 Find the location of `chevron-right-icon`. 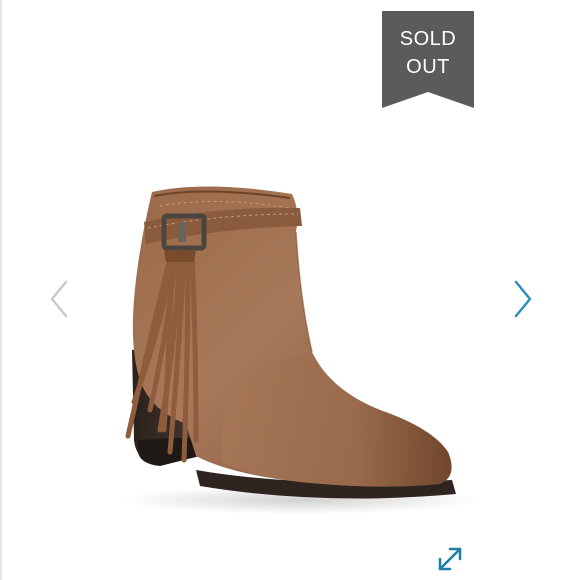

chevron-right-icon is located at coordinates (523, 299).